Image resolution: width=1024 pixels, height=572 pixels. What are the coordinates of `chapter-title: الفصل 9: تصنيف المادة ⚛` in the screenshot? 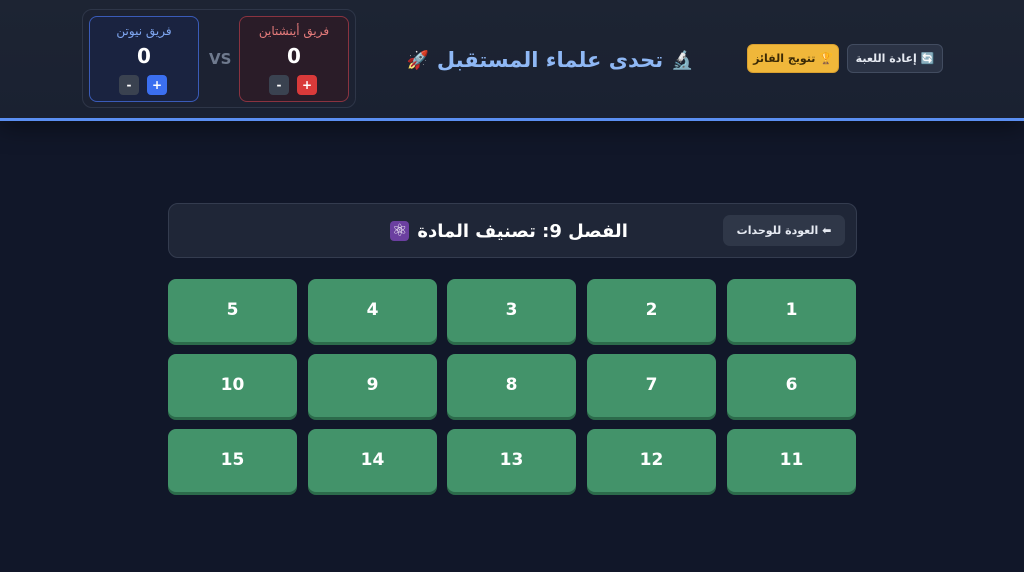 It's located at (509, 231).